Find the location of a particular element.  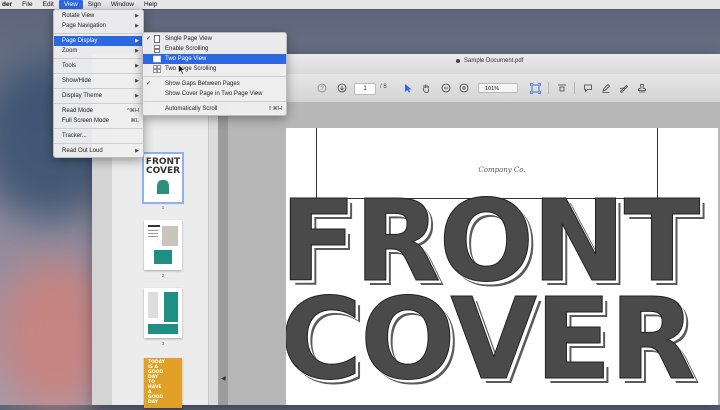

menu-help: Help is located at coordinates (150, 4).